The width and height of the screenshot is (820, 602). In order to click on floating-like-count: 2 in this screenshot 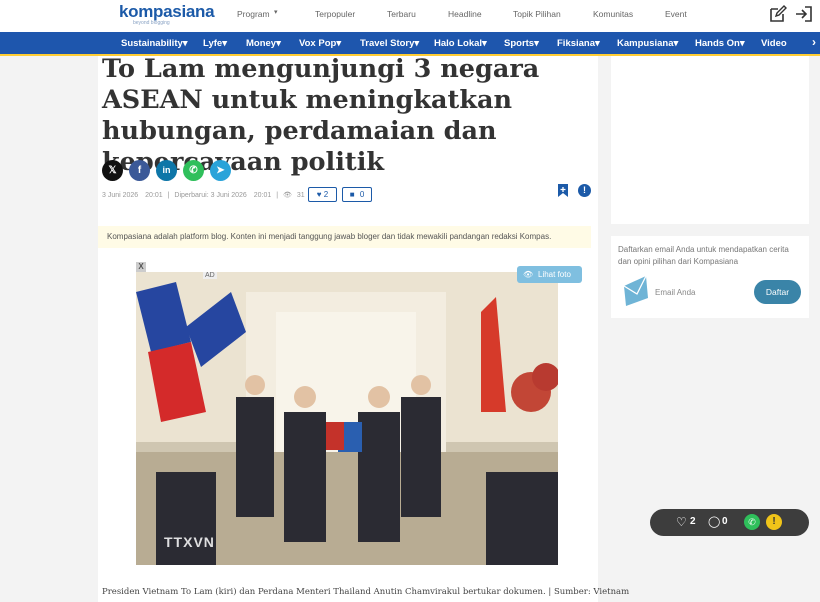, I will do `click(693, 521)`.